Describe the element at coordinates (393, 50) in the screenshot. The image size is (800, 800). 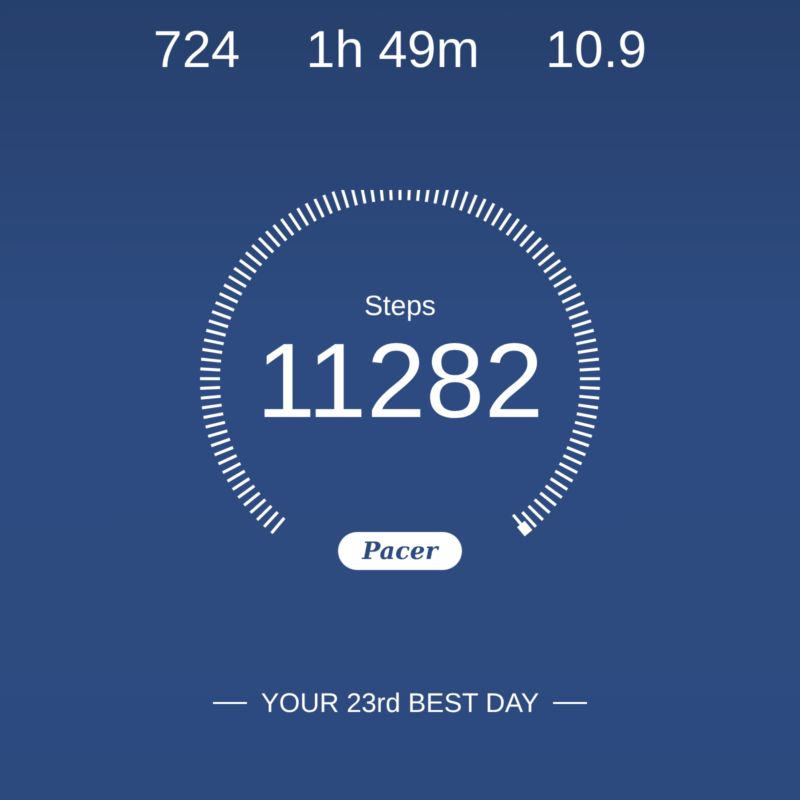
I see `stat-value: 1h 49m` at that location.